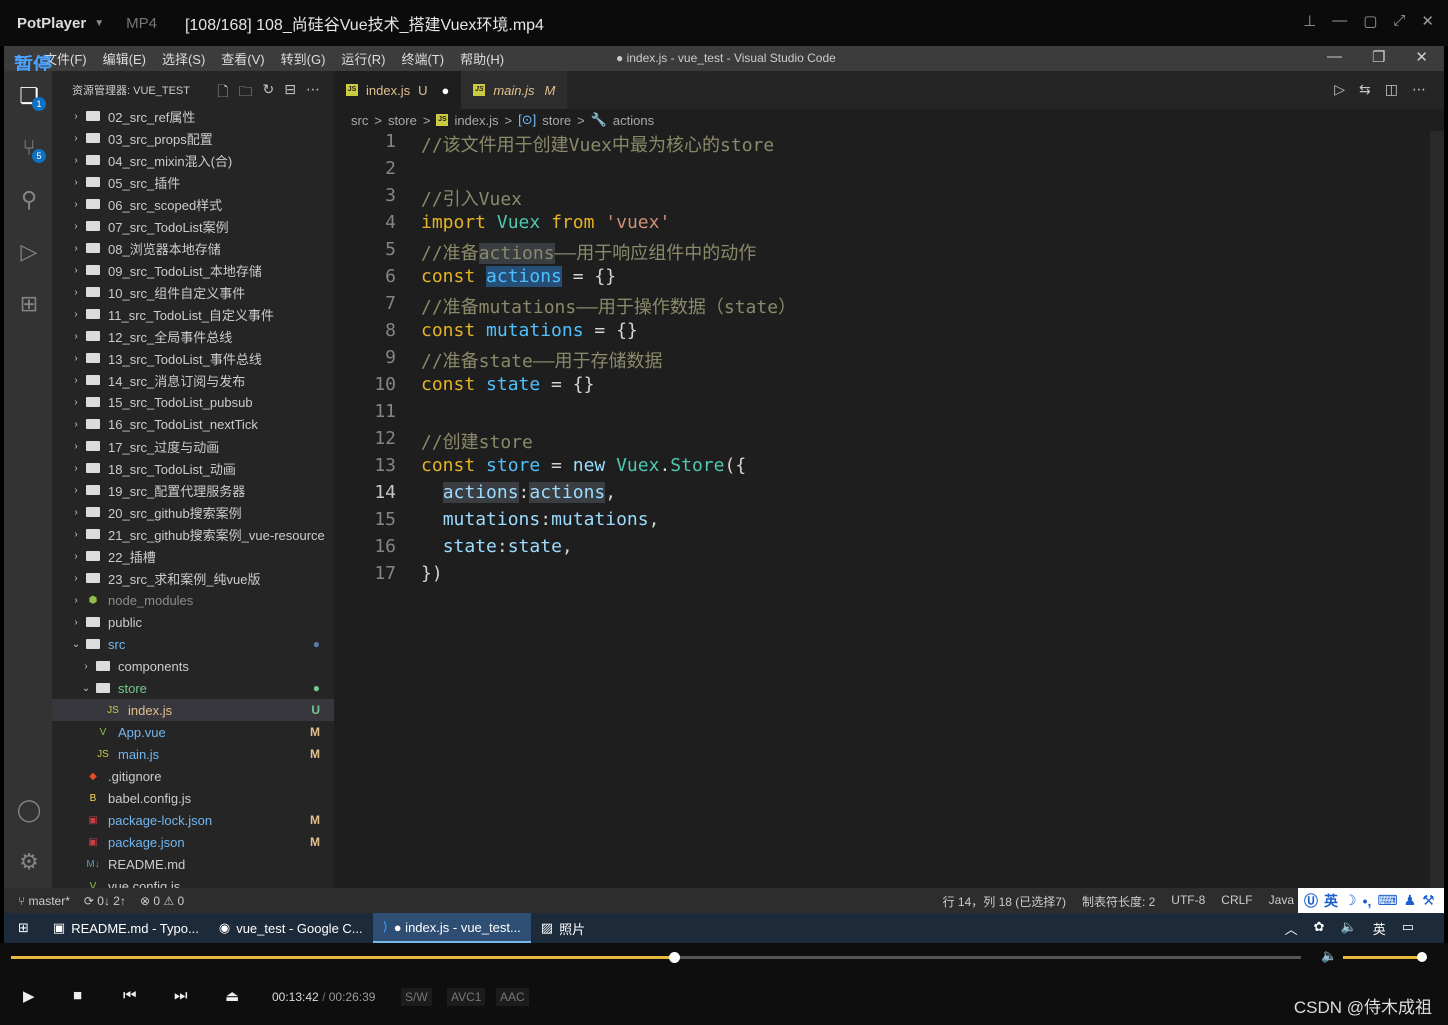 The image size is (1448, 1025). I want to click on refresh-icon: ↻, so click(269, 93).